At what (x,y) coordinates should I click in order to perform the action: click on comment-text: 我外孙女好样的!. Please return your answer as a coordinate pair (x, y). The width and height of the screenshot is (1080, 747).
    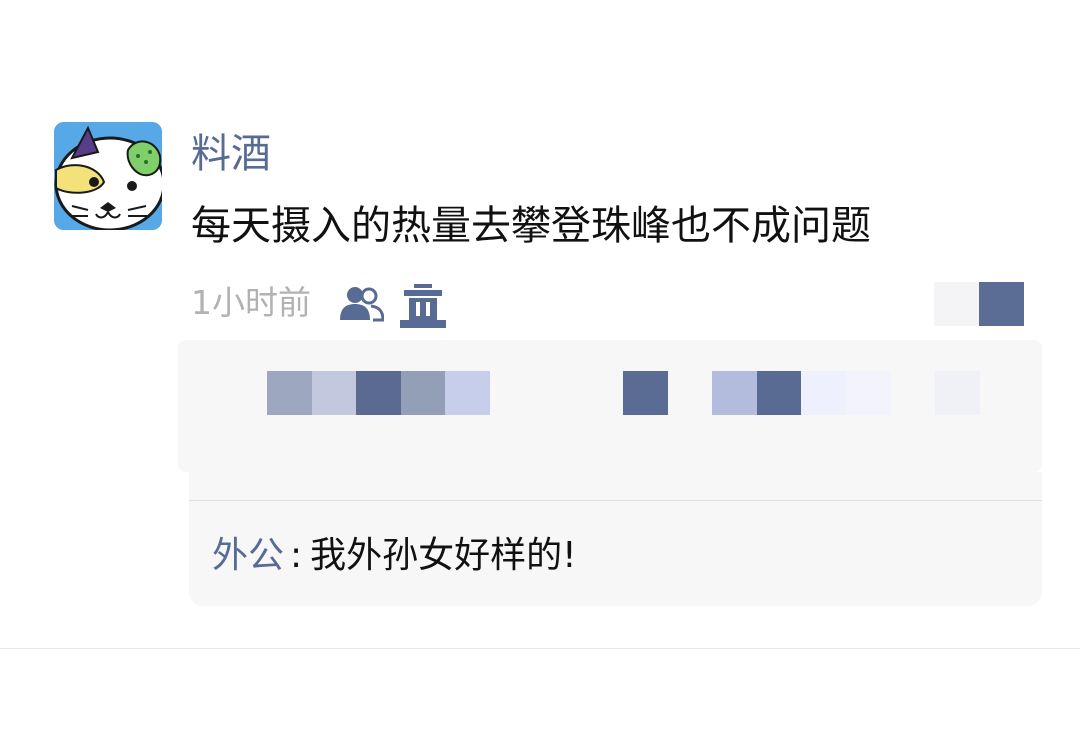
    Looking at the image, I should click on (443, 555).